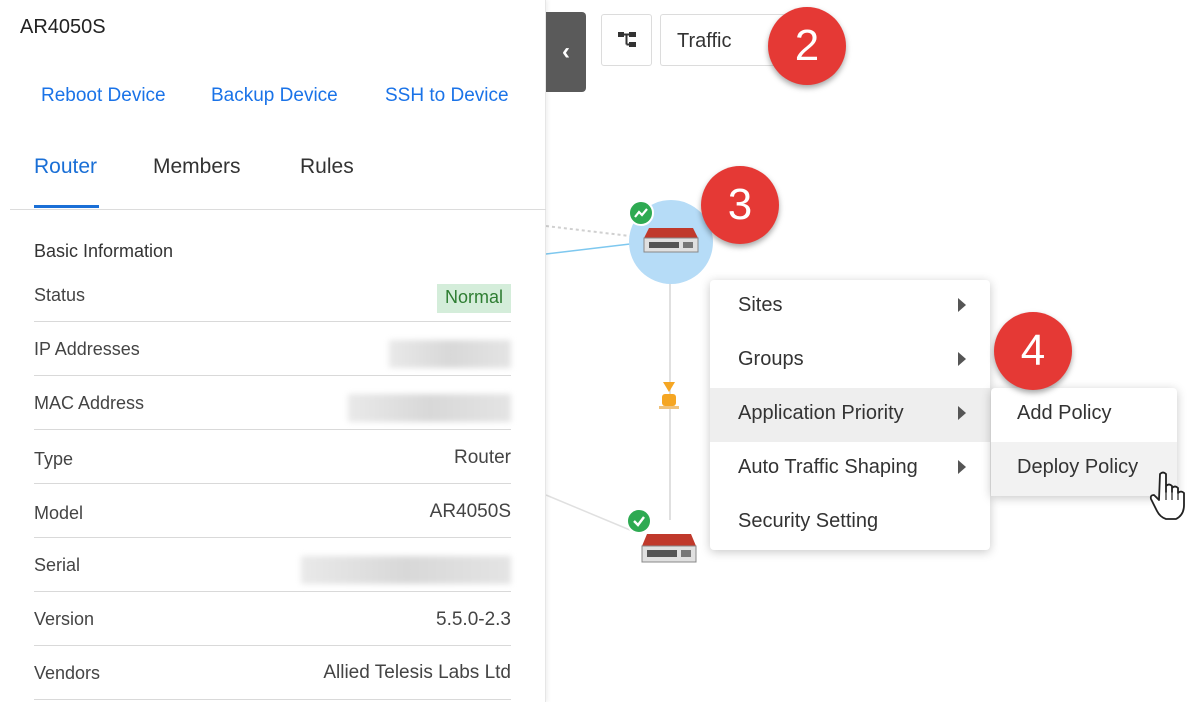 This screenshot has width=1191, height=702. What do you see at coordinates (89, 403) in the screenshot?
I see `info-label: MAC Address` at bounding box center [89, 403].